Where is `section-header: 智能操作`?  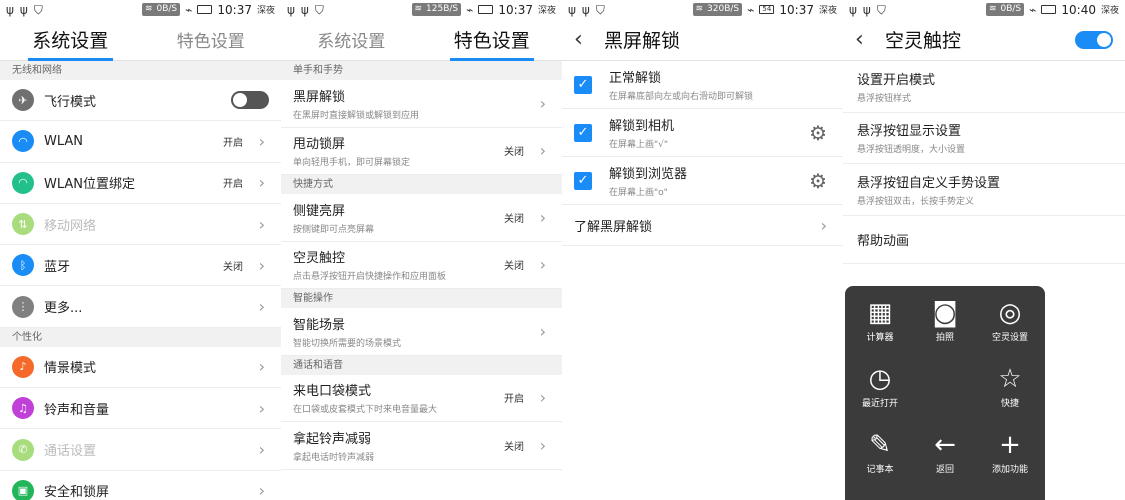
section-header: 智能操作 is located at coordinates (421, 298).